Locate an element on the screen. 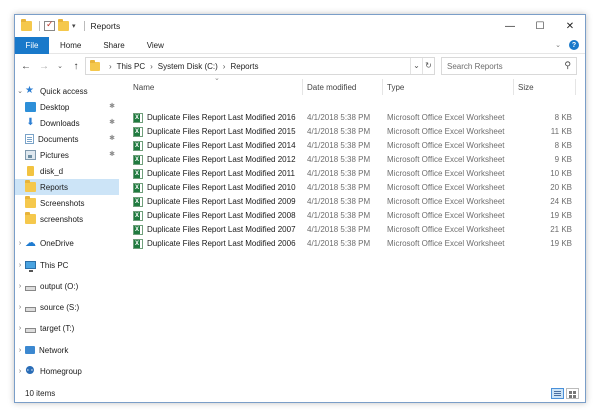 Image resolution: width=600 pixels, height=417 pixels. breadcrumb-reports: Reports is located at coordinates (244, 66).